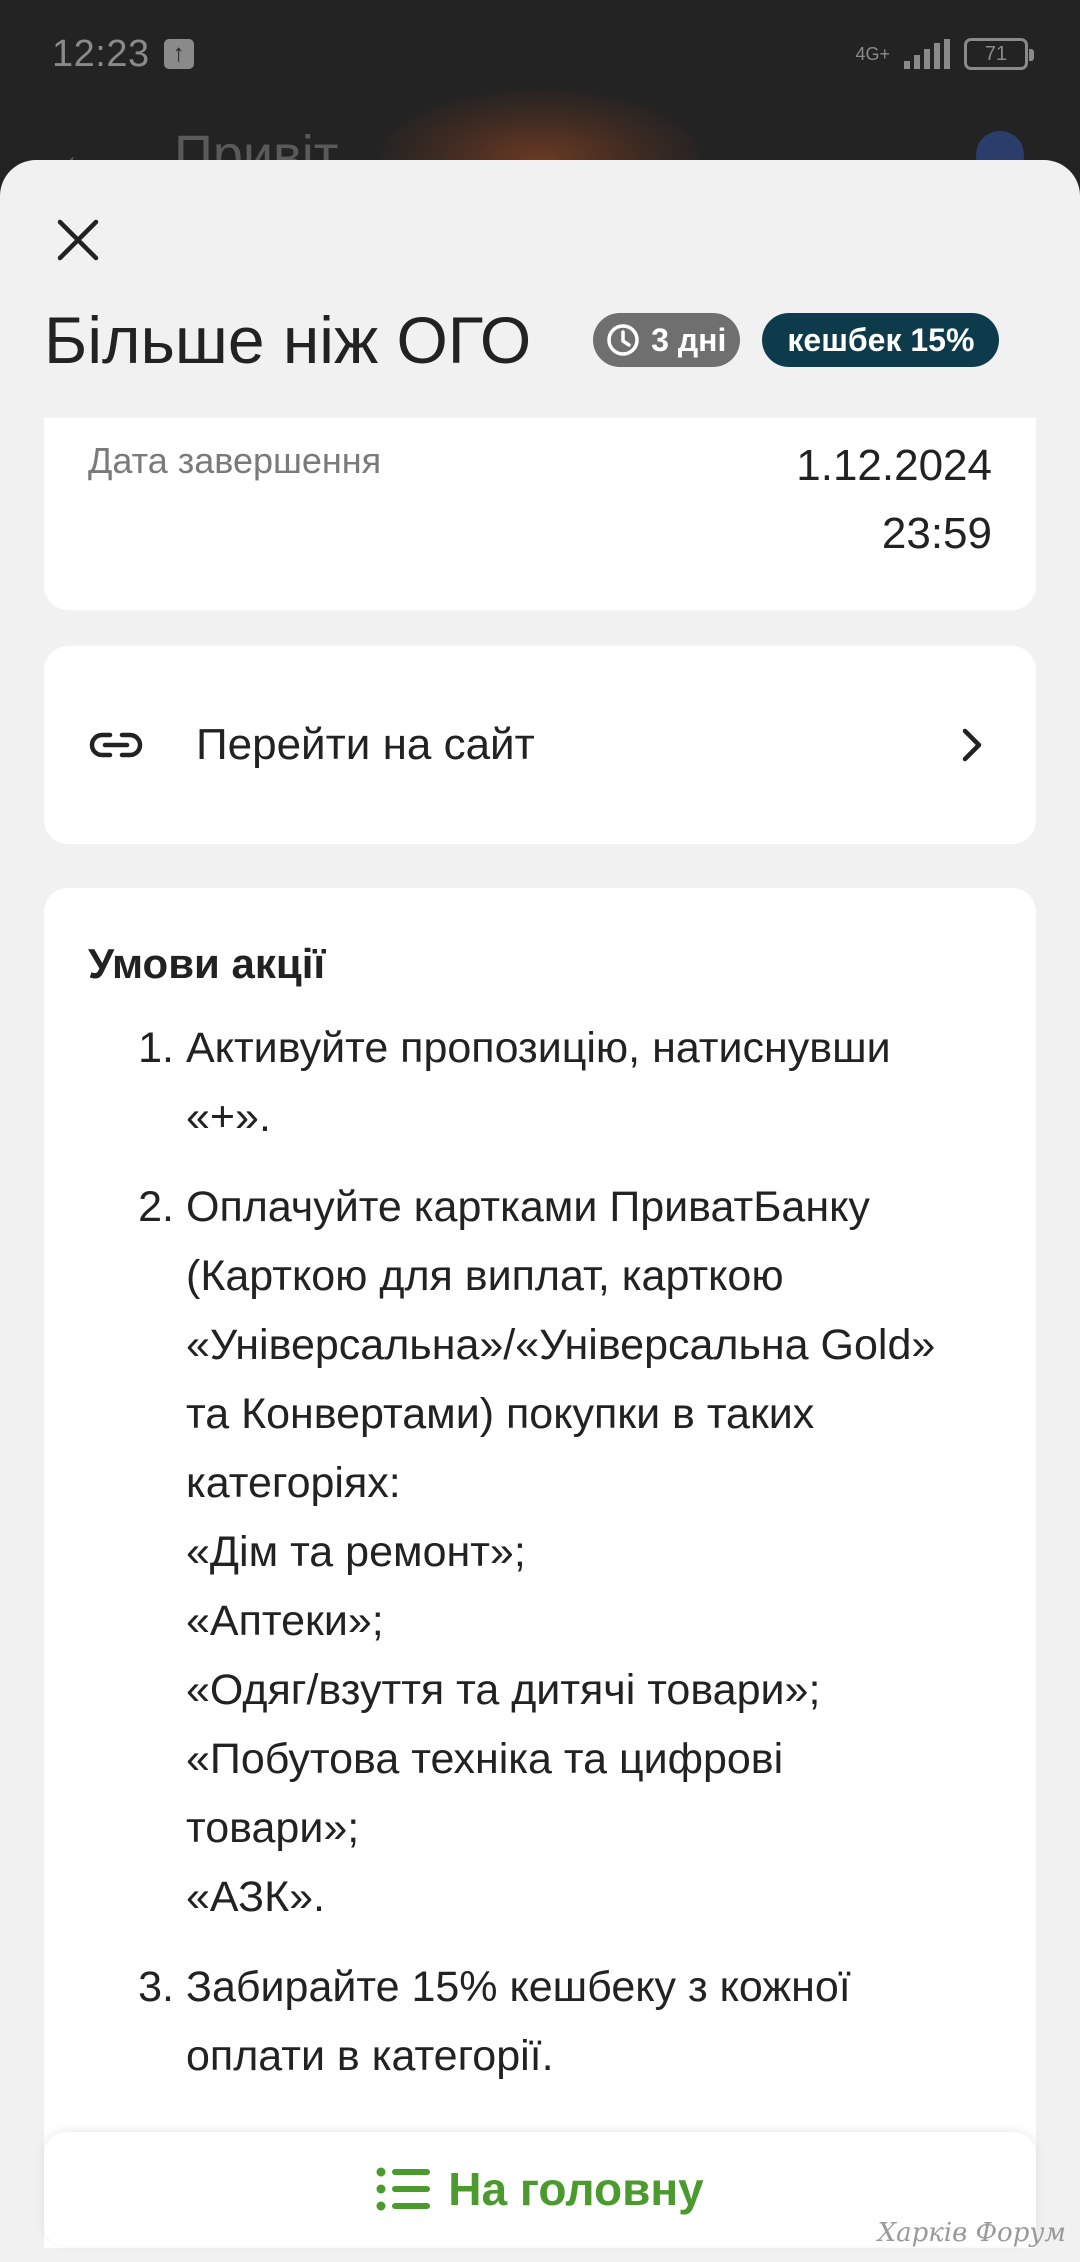  Describe the element at coordinates (293, 1483) in the screenshot. I see `terms-item-line: категоріях:` at that location.